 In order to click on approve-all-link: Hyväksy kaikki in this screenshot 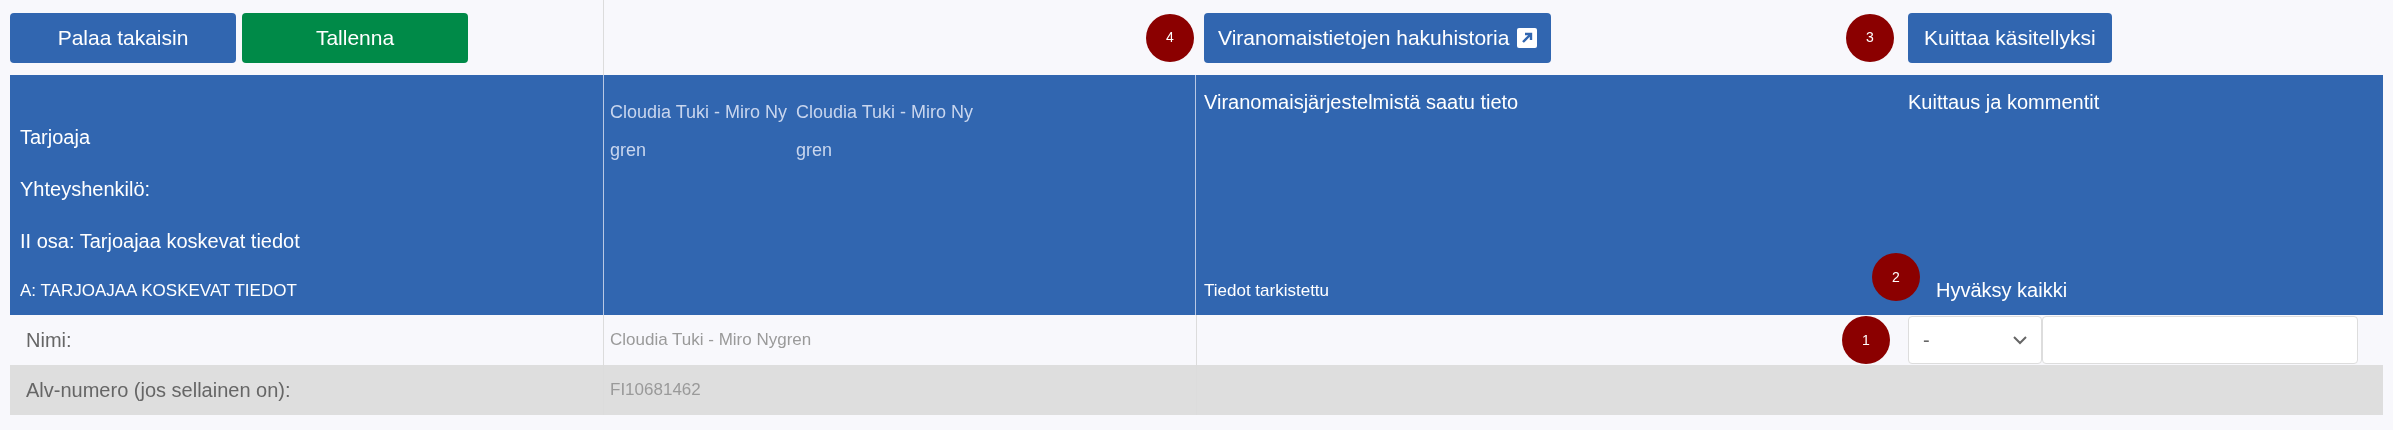, I will do `click(2002, 290)`.